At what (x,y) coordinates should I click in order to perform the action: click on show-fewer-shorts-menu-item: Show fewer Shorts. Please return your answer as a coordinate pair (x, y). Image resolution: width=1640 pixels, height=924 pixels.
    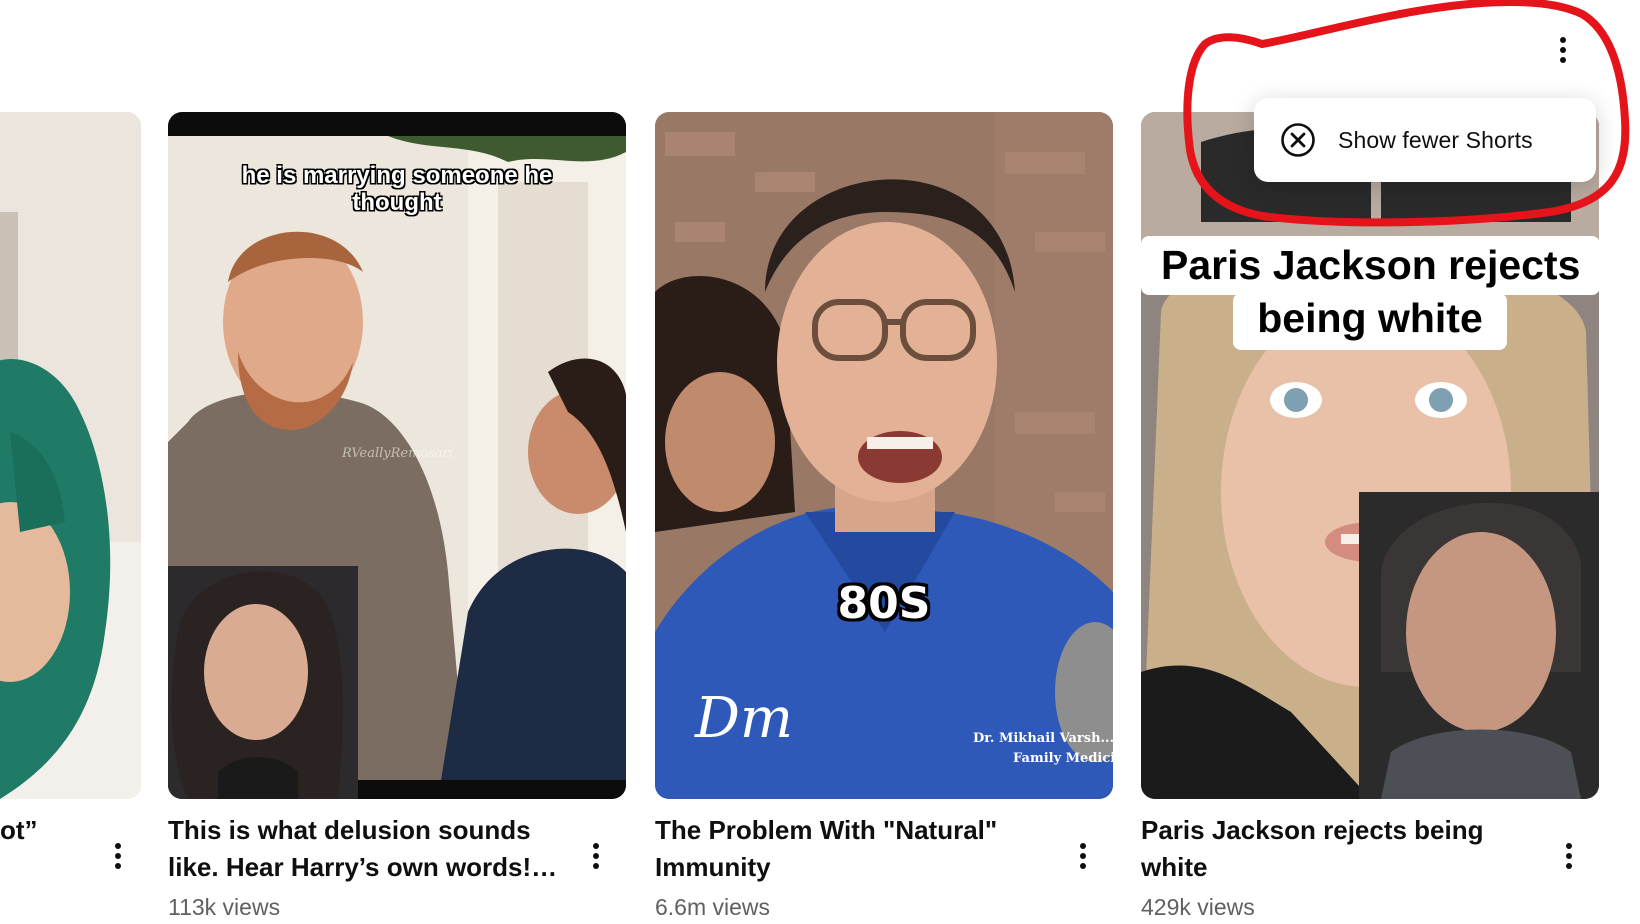
    Looking at the image, I should click on (1425, 140).